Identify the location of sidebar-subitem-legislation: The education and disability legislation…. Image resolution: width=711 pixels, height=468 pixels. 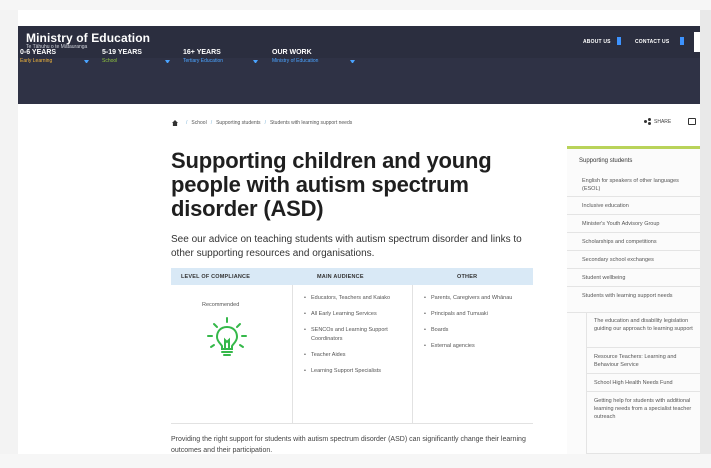
(643, 331).